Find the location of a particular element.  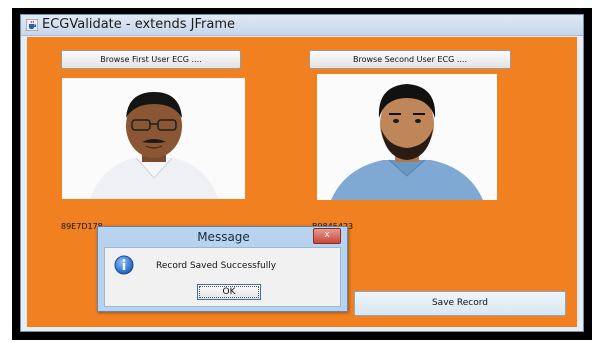

ok-button: OK is located at coordinates (229, 292).